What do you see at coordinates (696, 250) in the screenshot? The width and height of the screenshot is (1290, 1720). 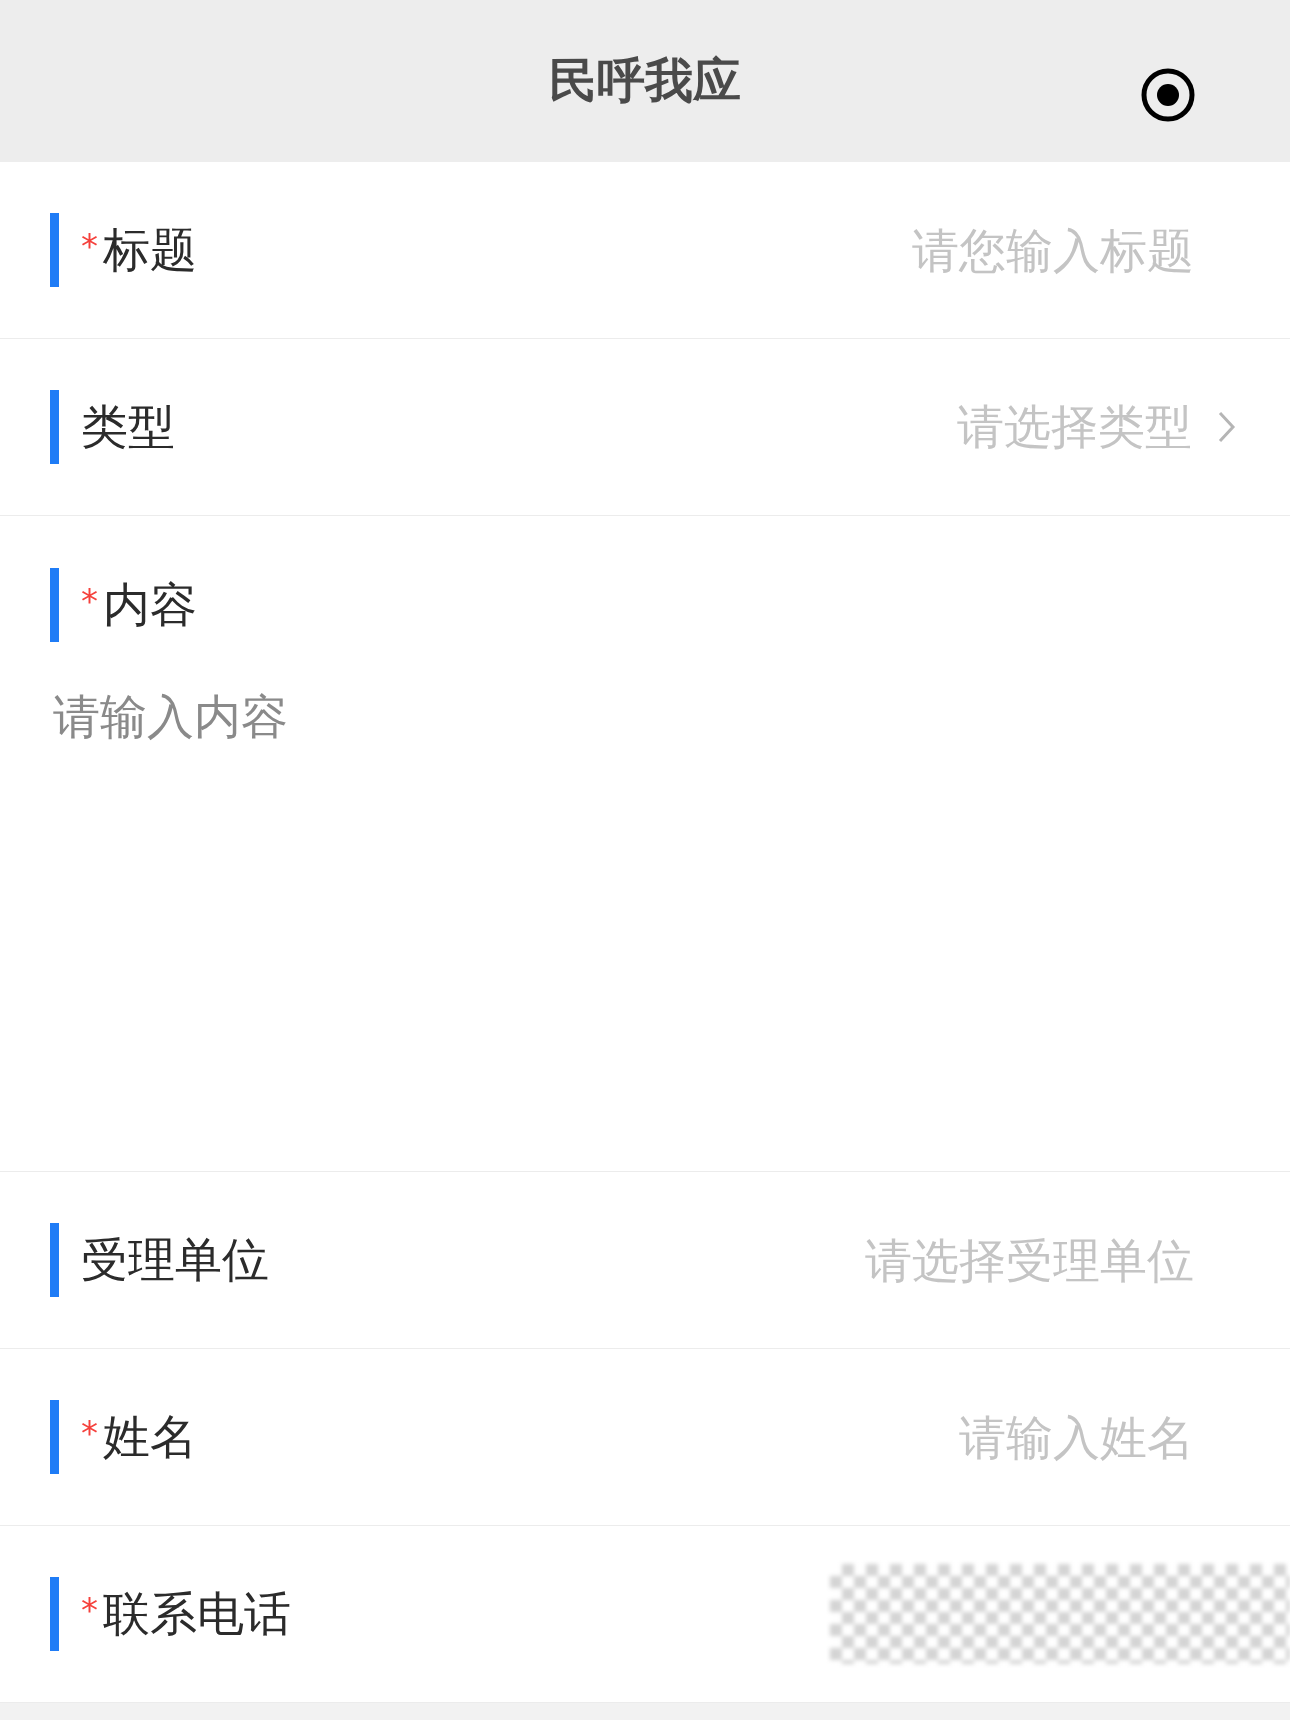 I see `input-field: 请您输入标题` at bounding box center [696, 250].